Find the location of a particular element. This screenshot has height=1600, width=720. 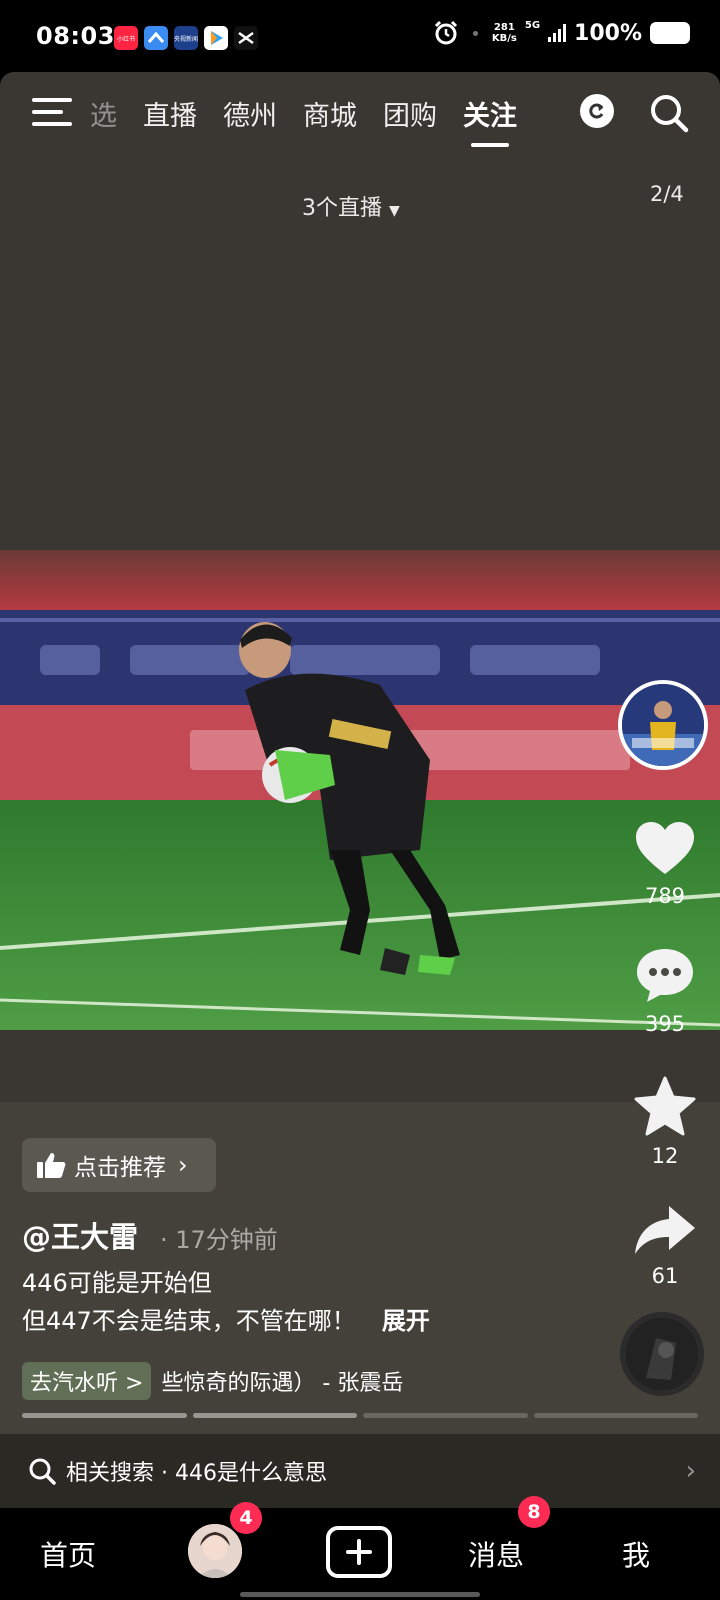

nav-me: 我 is located at coordinates (636, 1554).